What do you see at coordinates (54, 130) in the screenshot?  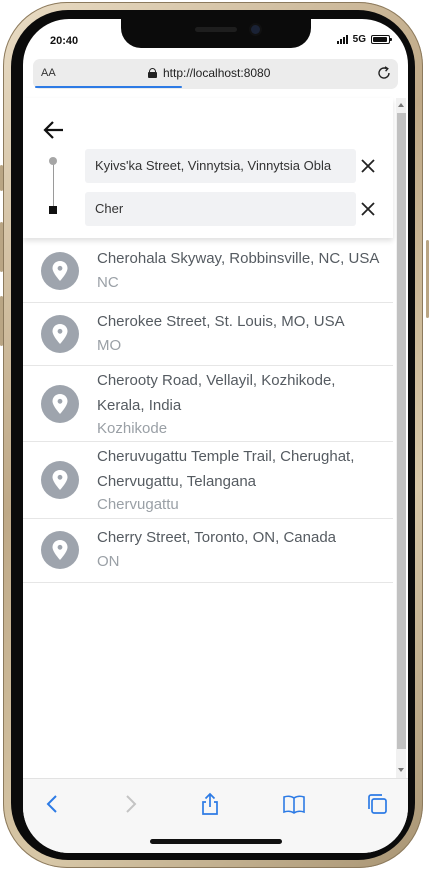 I see `back-arrow-icon` at bounding box center [54, 130].